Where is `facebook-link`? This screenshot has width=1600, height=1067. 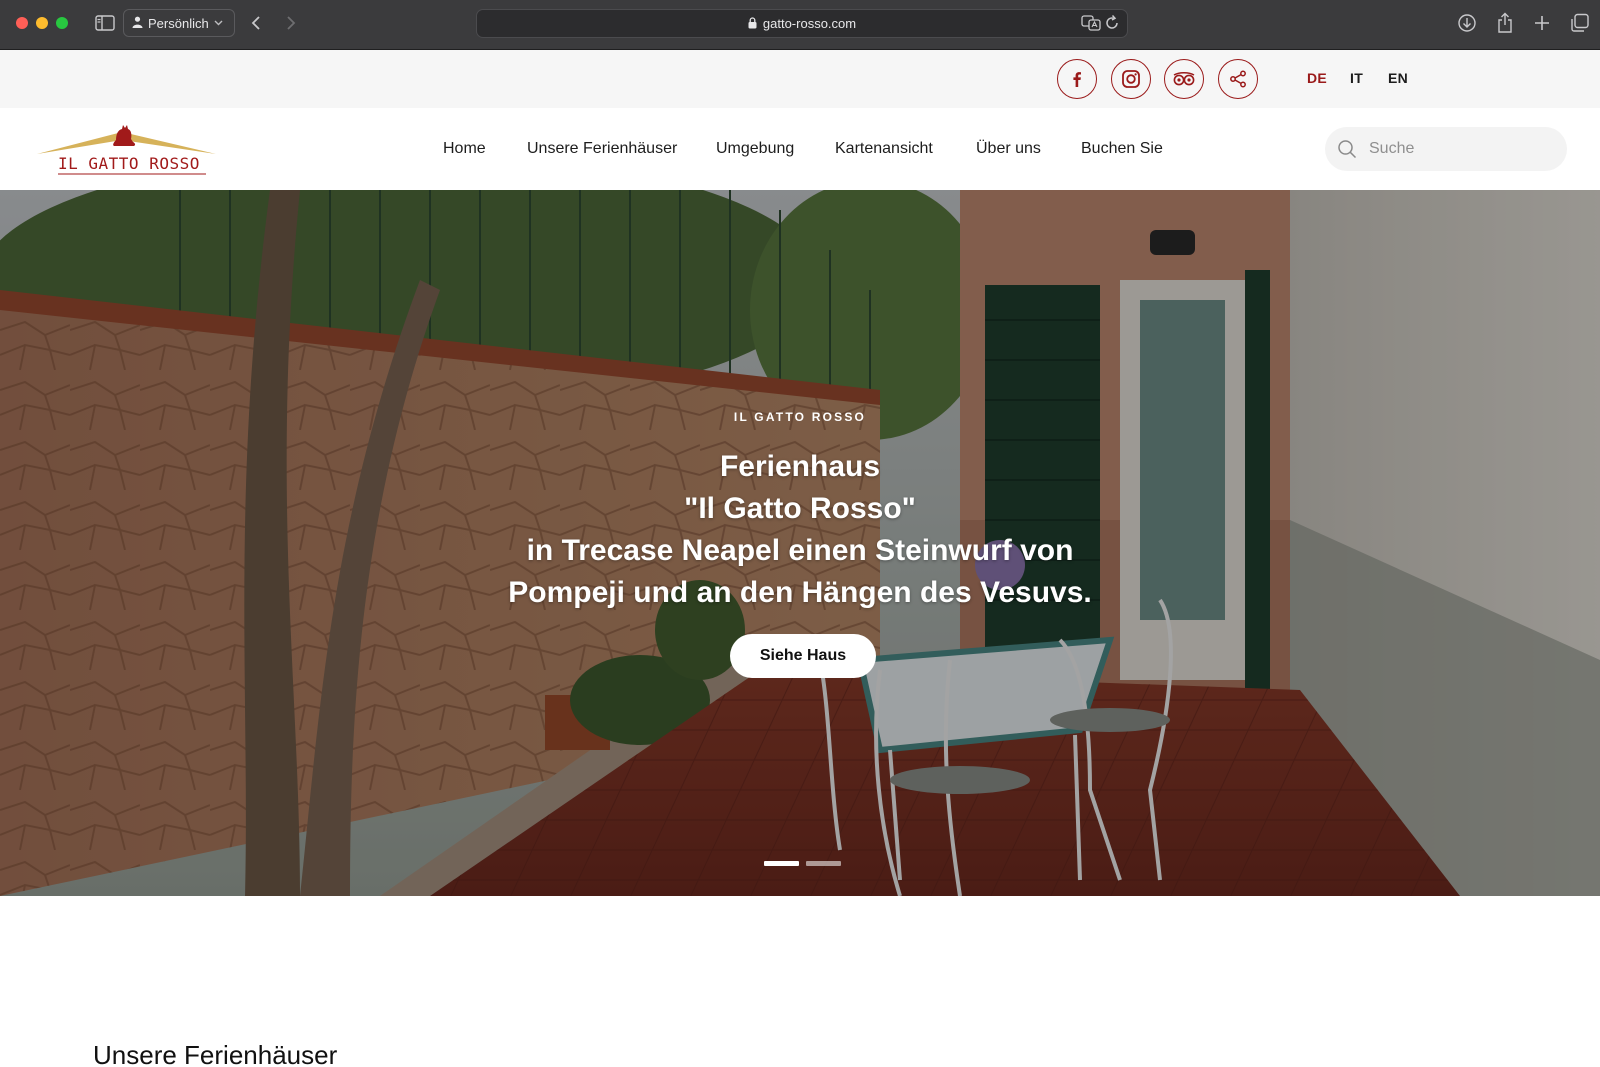
facebook-link is located at coordinates (1077, 79).